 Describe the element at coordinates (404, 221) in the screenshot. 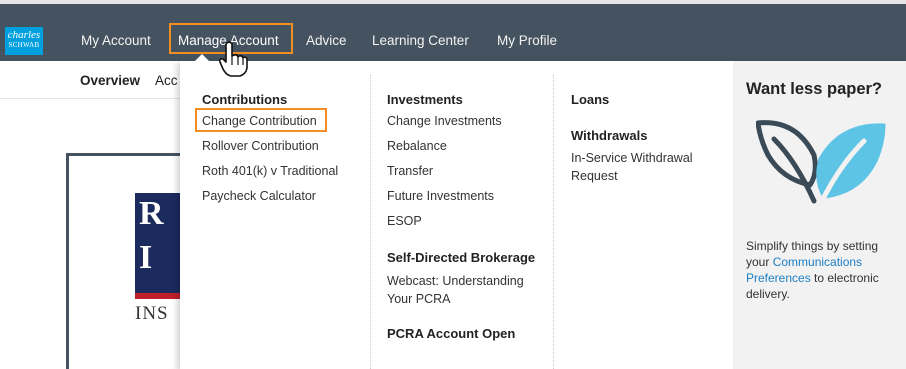

I see `menu-link-esop: ESOP` at that location.